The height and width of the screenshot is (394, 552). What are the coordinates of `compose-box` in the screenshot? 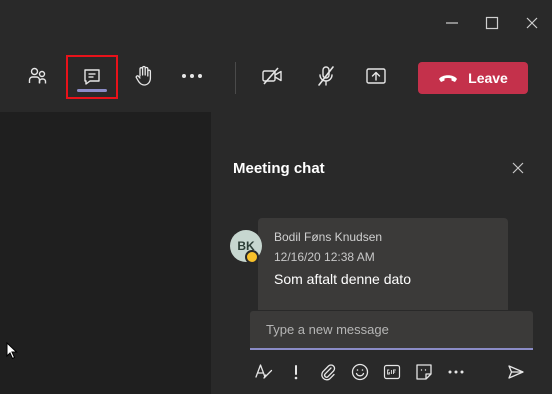 It's located at (391, 330).